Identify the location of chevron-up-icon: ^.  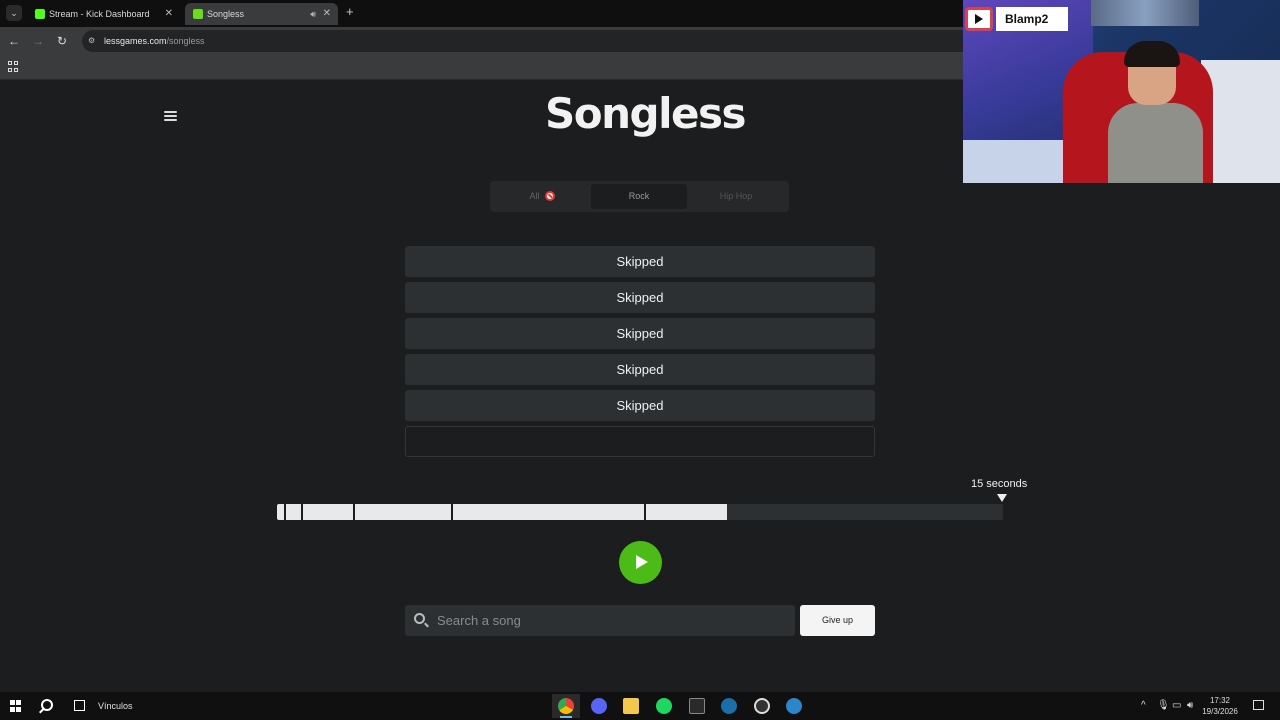
(1143, 706).